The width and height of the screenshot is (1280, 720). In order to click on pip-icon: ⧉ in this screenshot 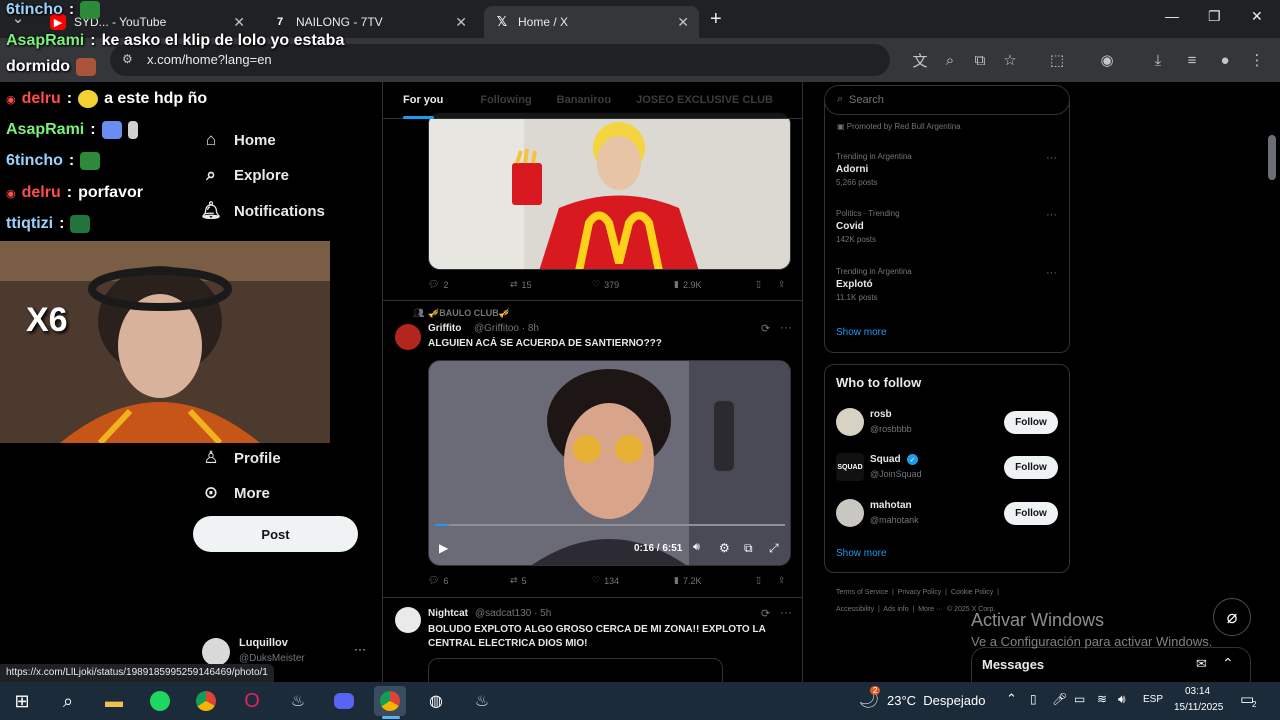, I will do `click(748, 548)`.